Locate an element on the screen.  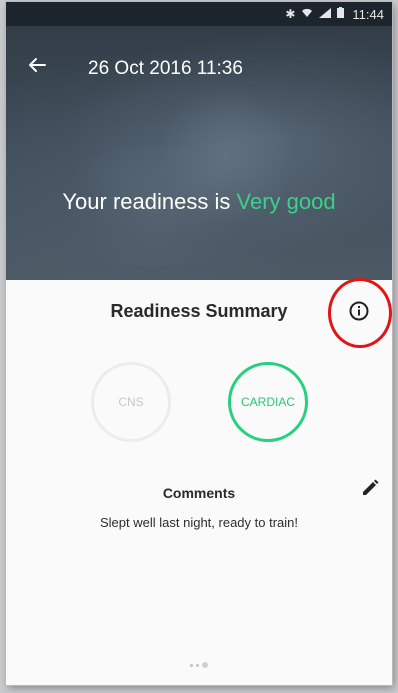
info-button is located at coordinates (359, 313).